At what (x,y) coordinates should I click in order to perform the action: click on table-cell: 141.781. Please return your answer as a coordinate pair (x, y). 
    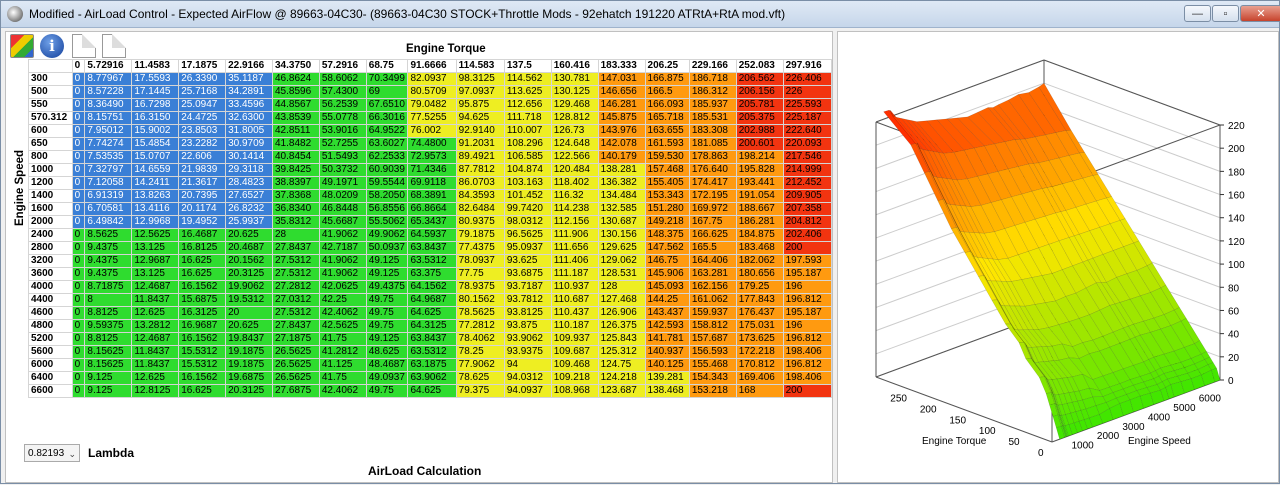
    Looking at the image, I should click on (667, 339).